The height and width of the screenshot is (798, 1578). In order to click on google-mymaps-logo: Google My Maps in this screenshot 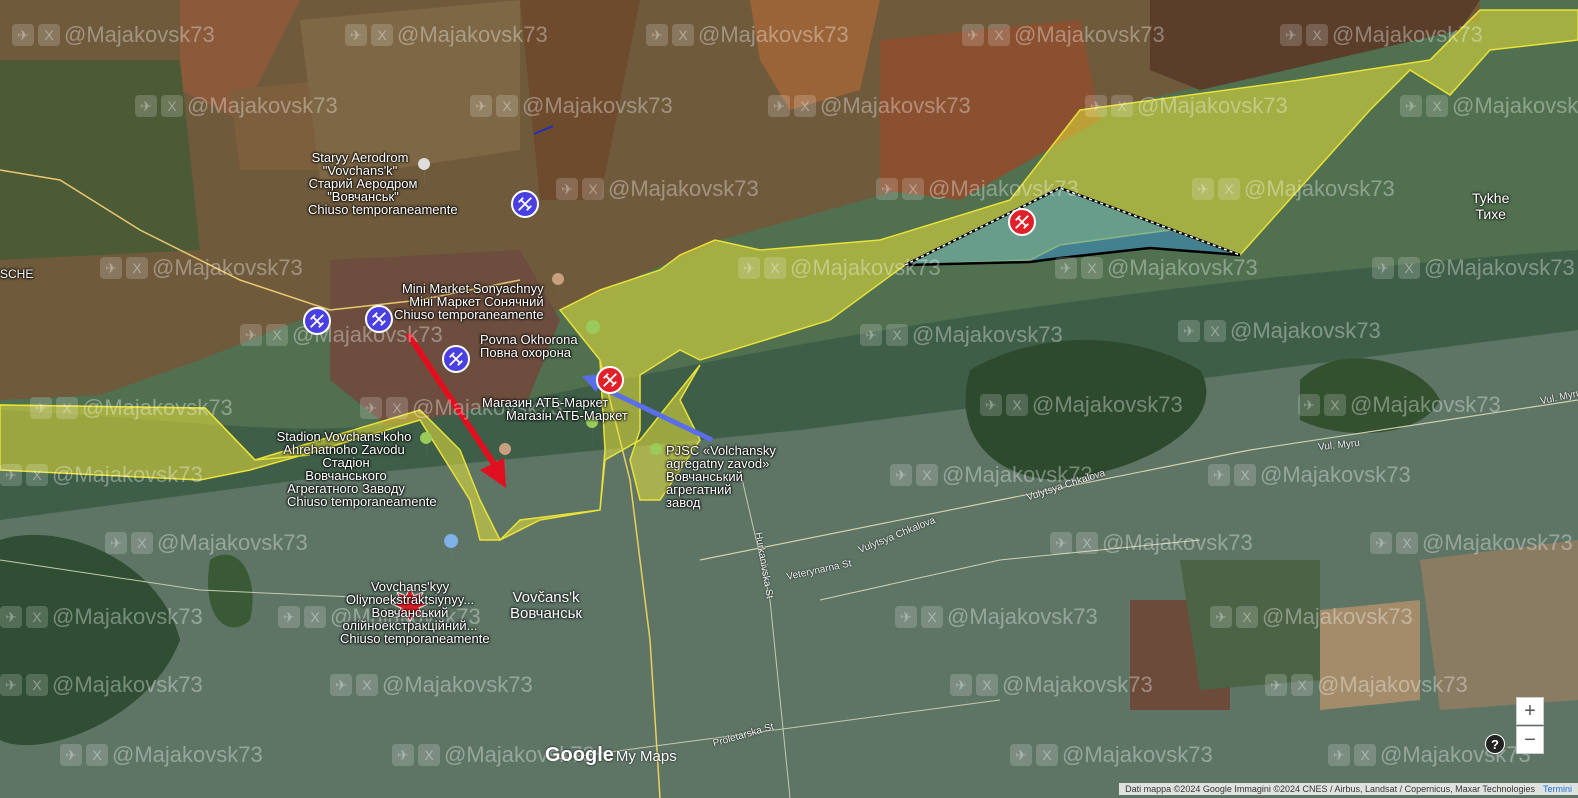, I will do `click(611, 755)`.